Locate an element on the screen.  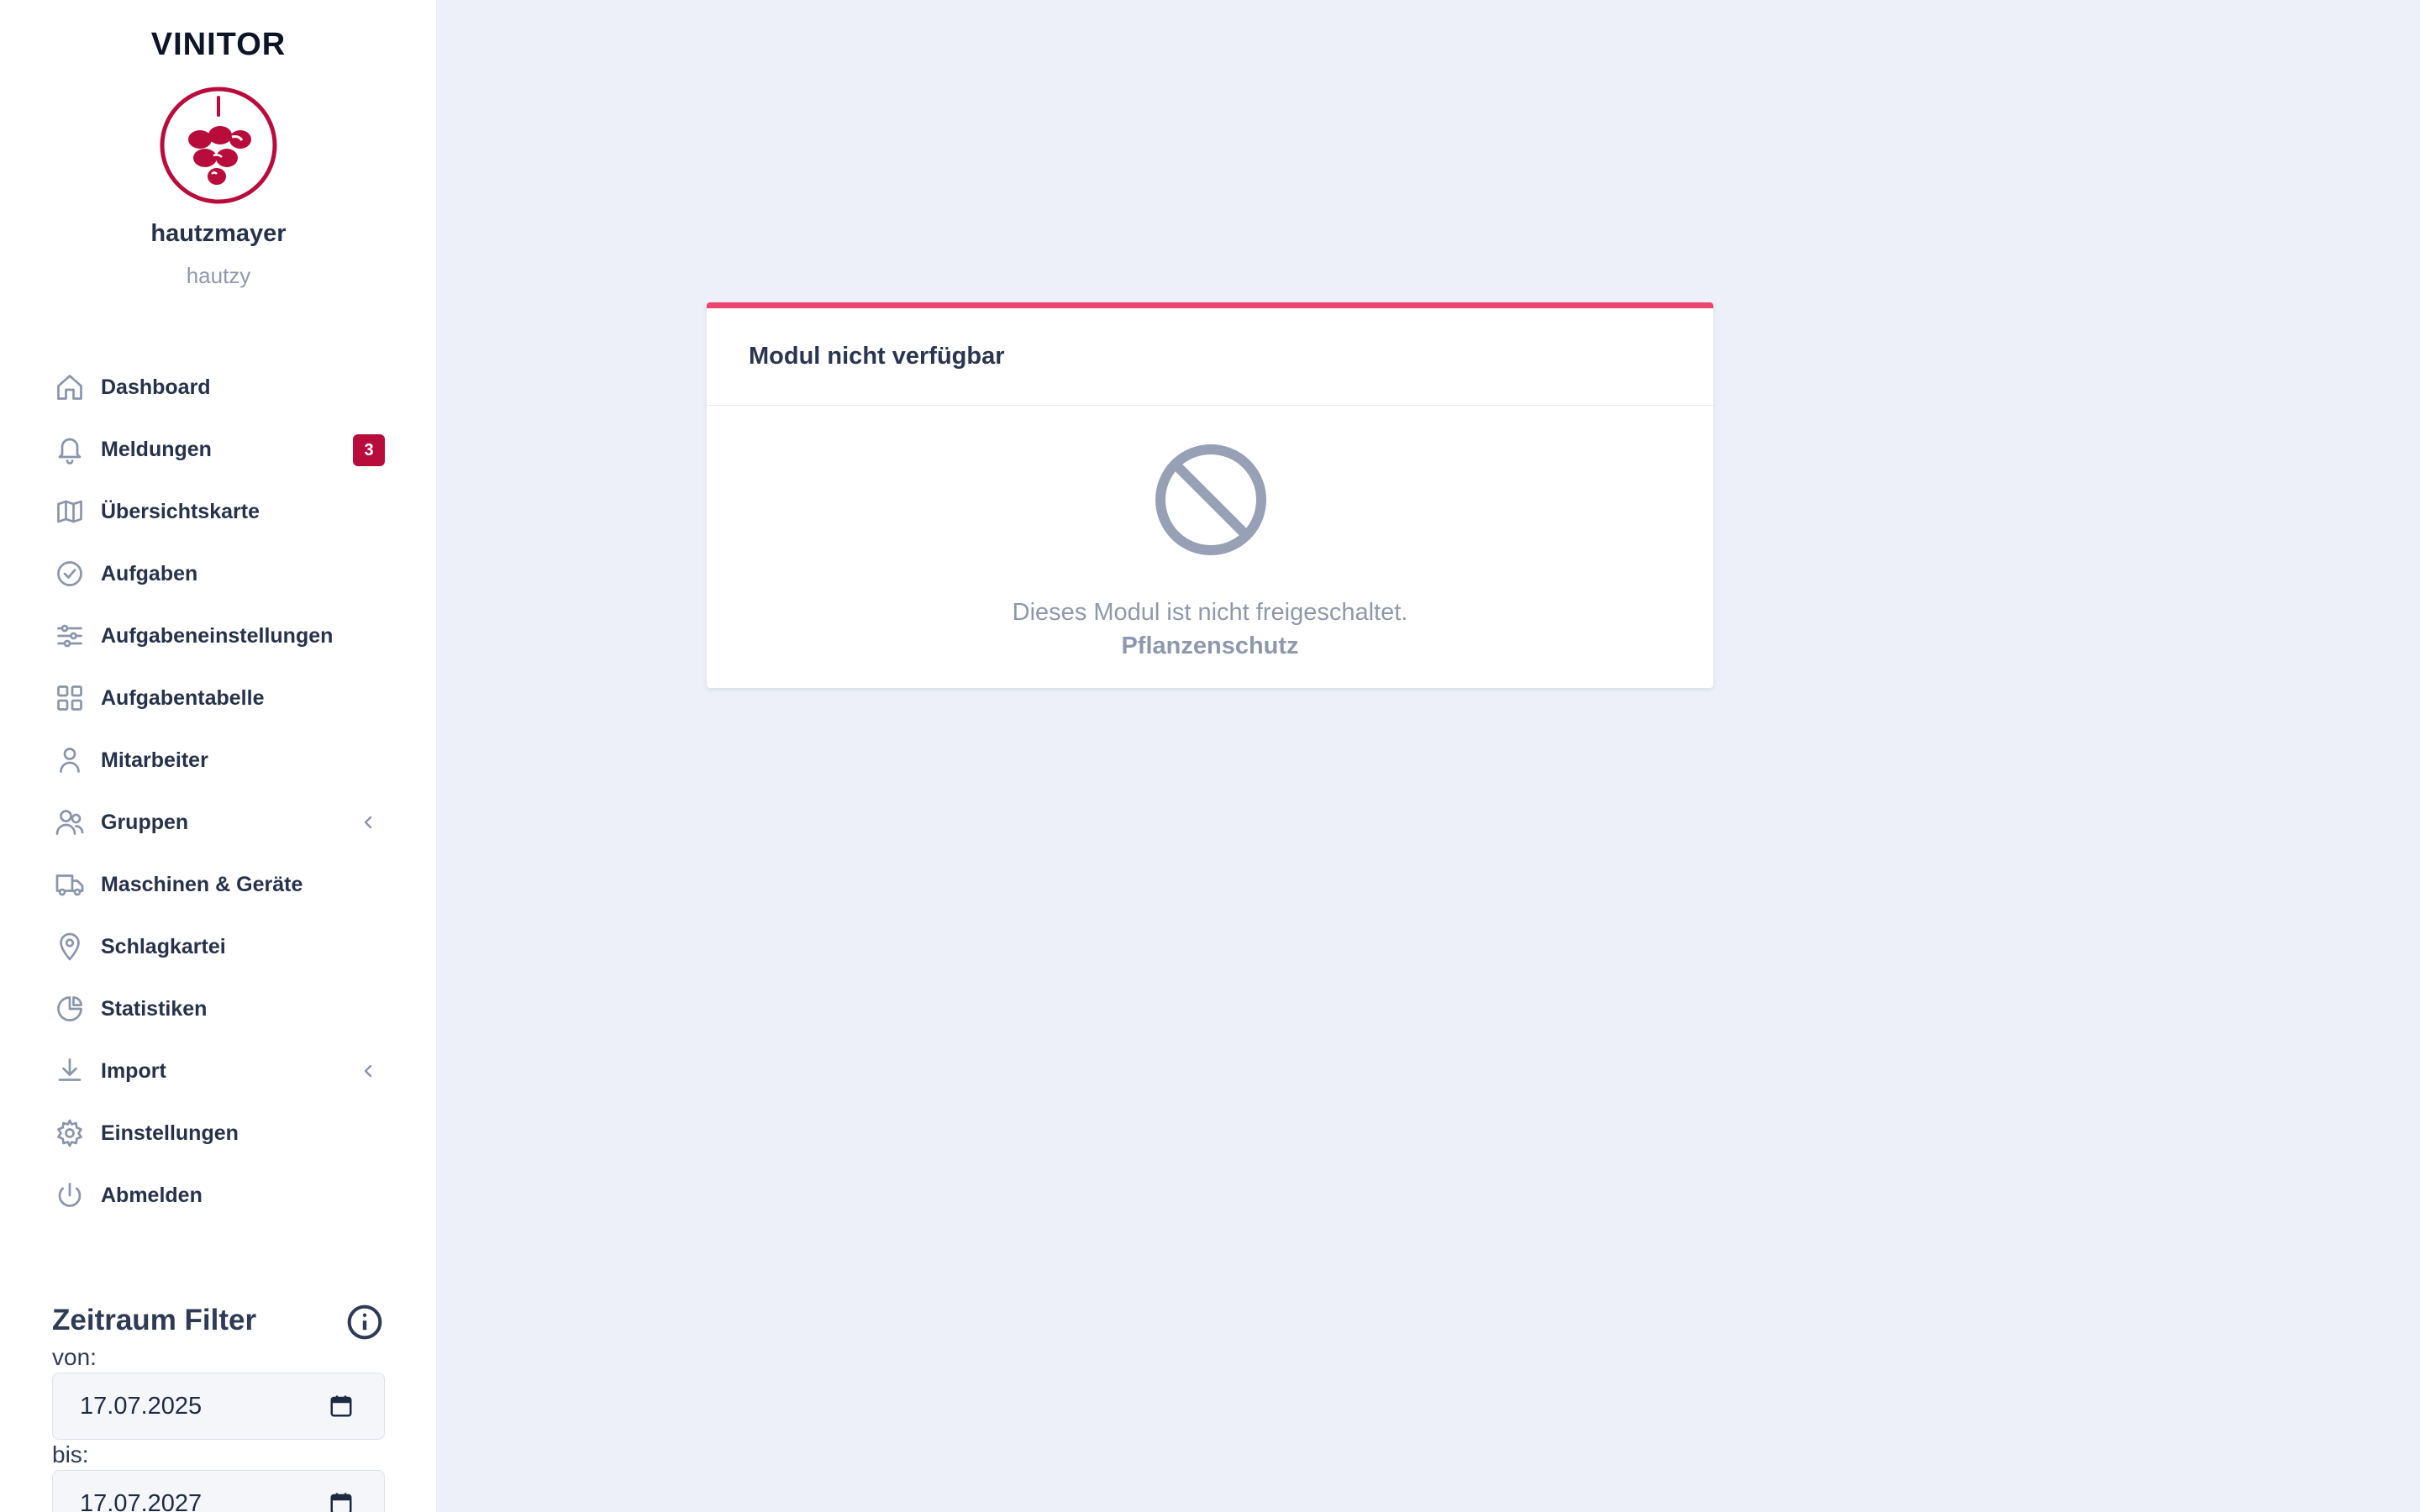
sidebar-item-label: Import is located at coordinates (133, 1070).